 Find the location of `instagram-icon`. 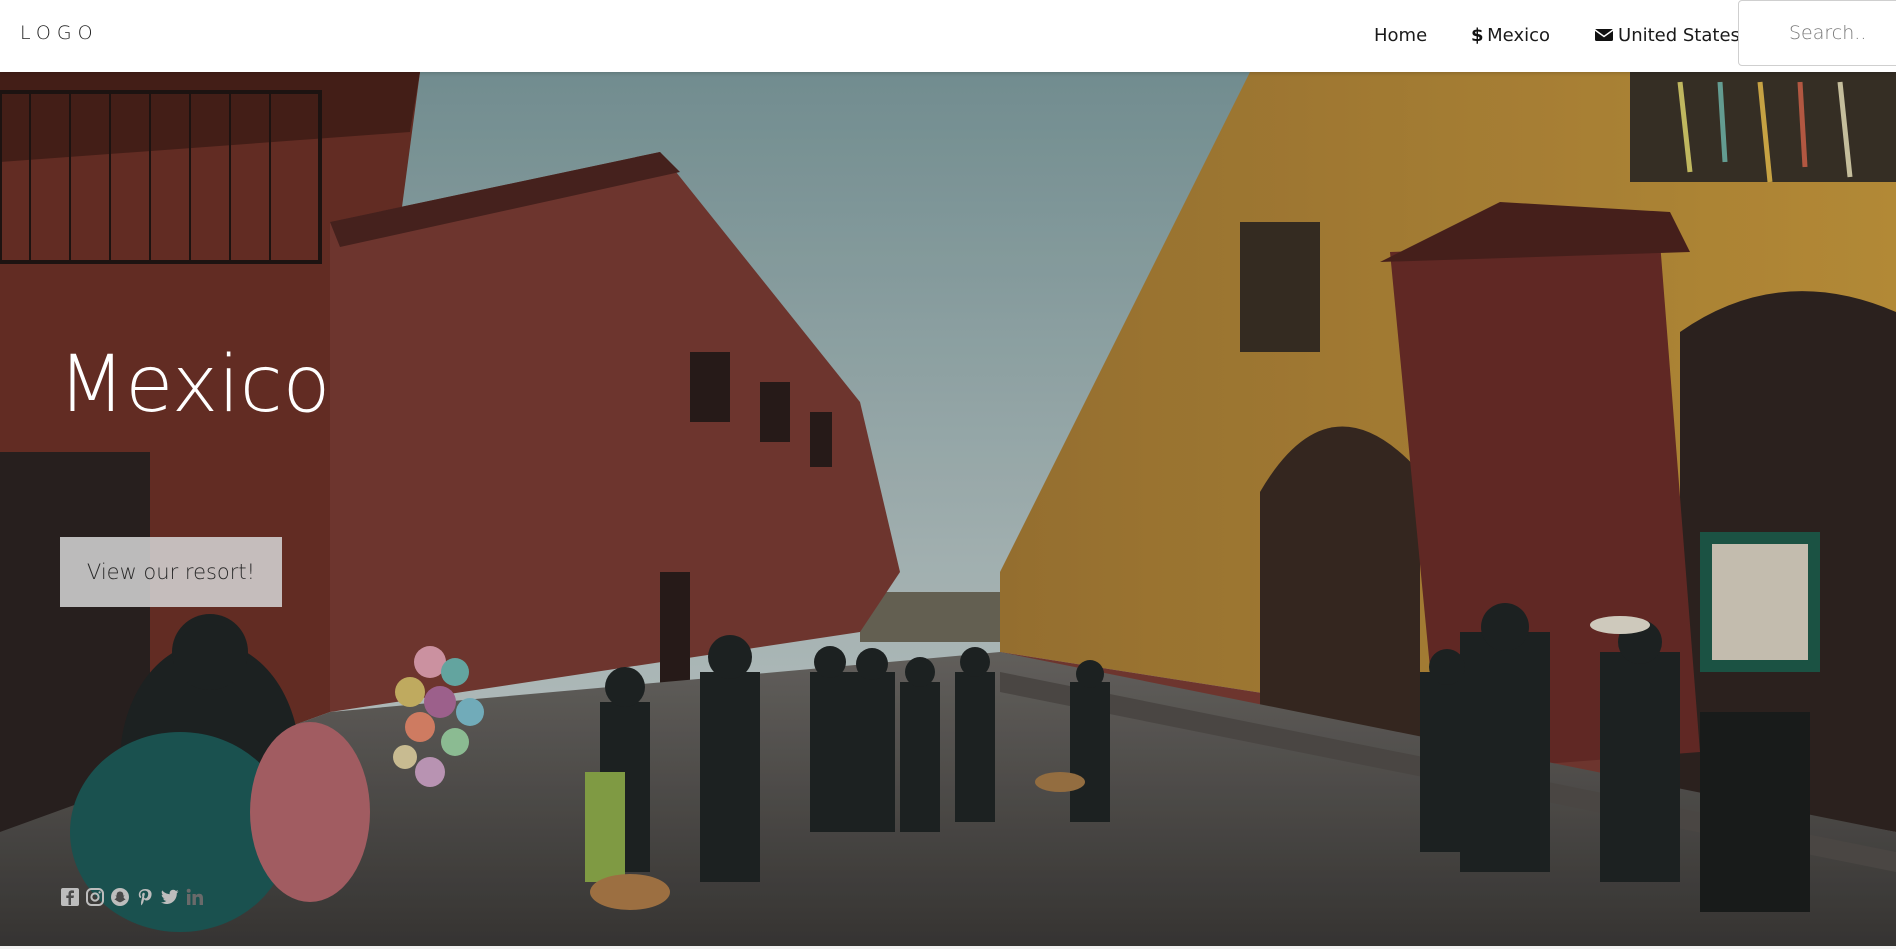

instagram-icon is located at coordinates (95, 897).